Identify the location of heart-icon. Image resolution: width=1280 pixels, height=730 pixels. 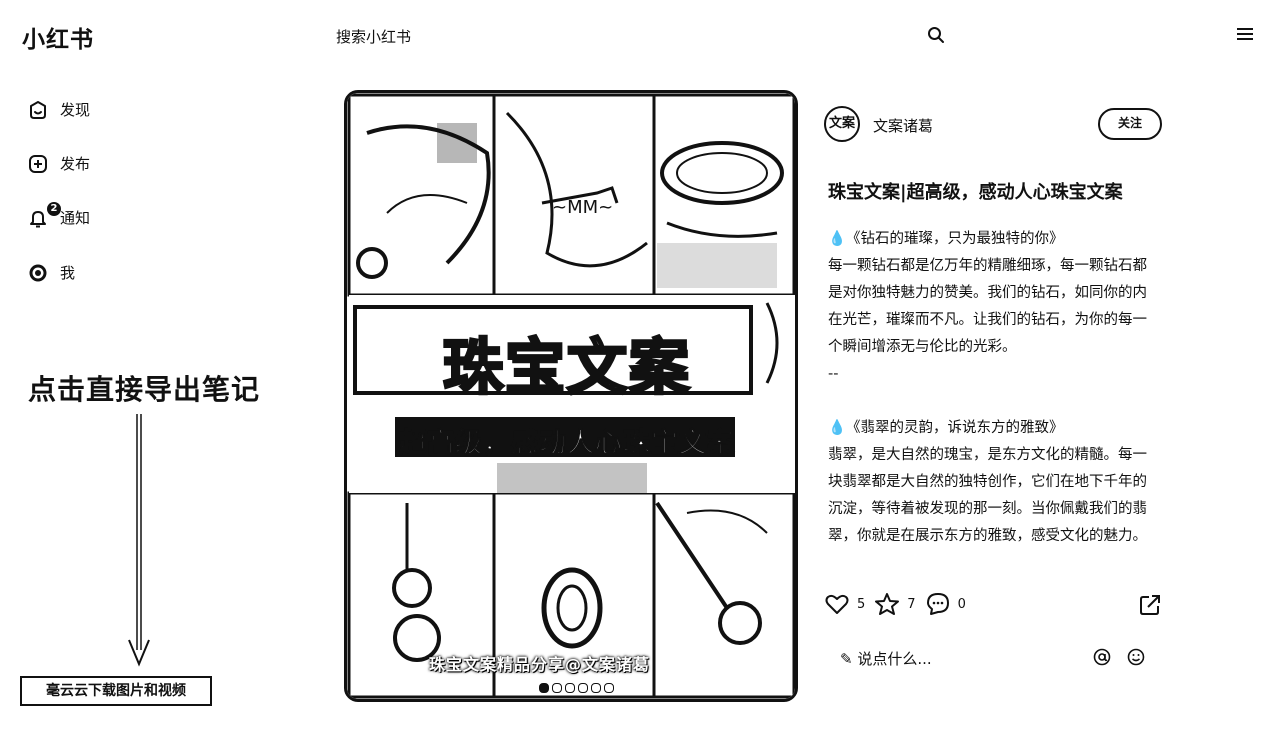
(837, 604).